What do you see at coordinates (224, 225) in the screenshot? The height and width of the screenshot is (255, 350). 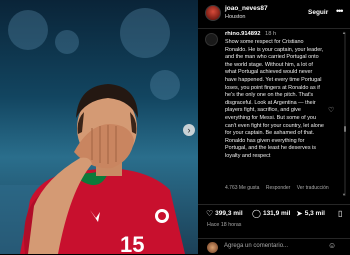 I see `post-time: Hace 18 horas` at bounding box center [224, 225].